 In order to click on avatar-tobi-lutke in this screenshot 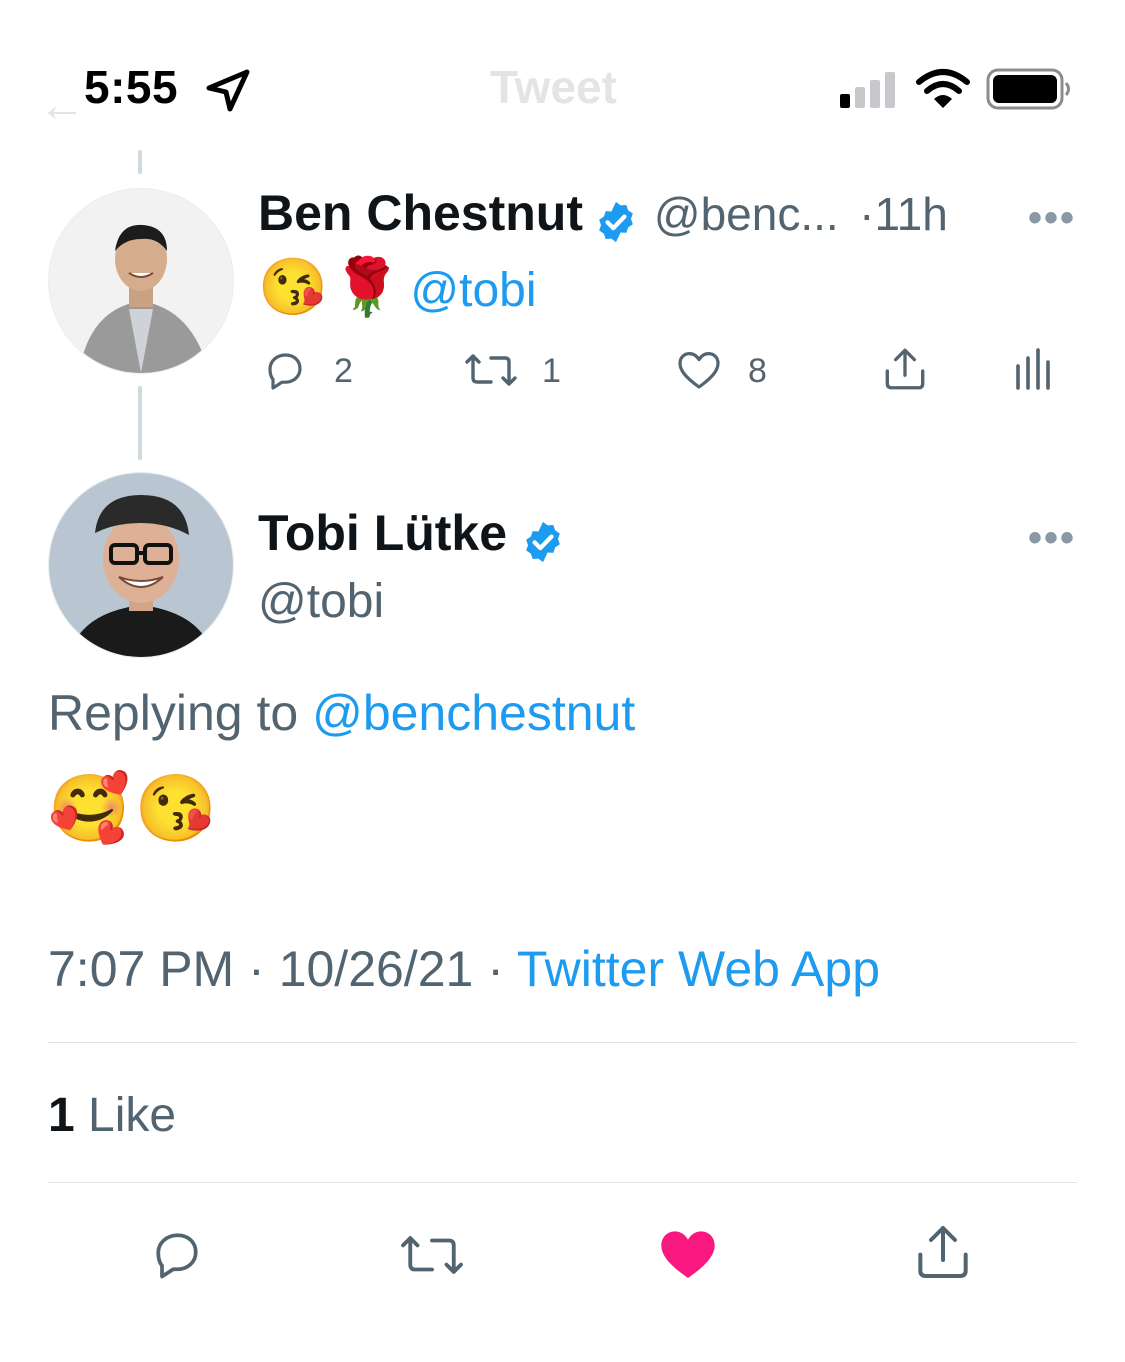, I will do `click(141, 565)`.